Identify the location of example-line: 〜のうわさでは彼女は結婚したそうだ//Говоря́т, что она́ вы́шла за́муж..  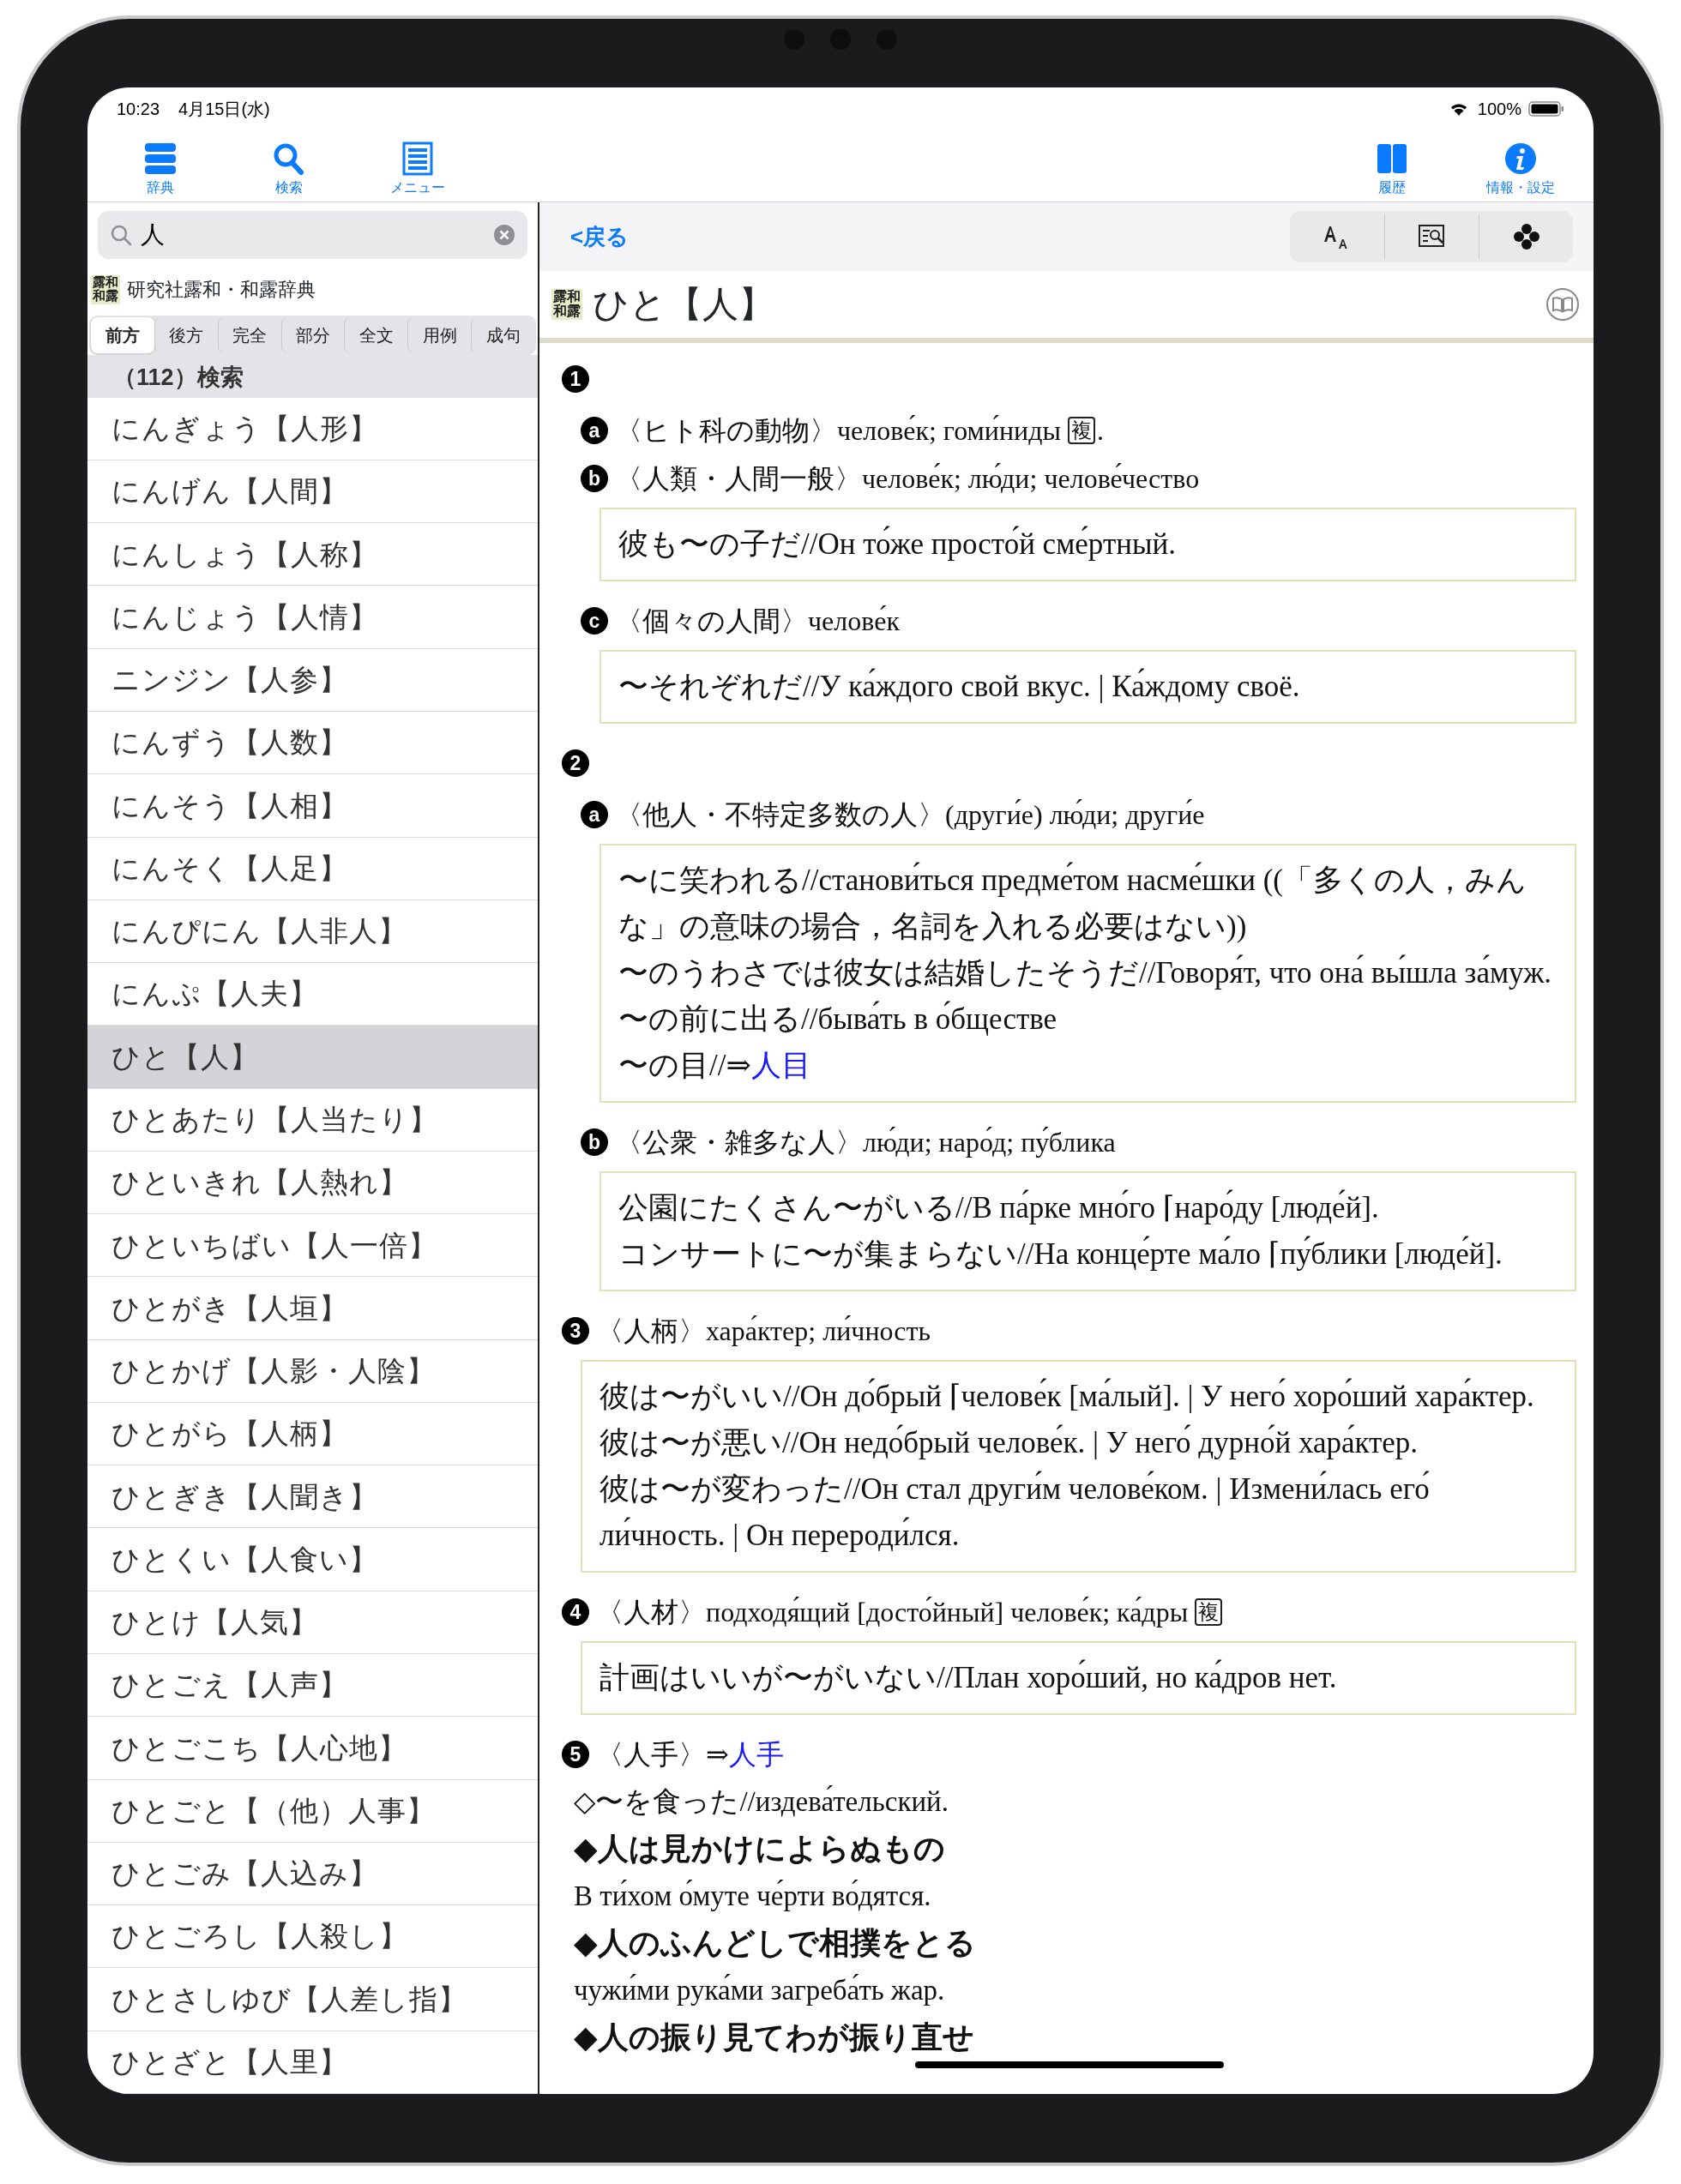
(1085, 972).